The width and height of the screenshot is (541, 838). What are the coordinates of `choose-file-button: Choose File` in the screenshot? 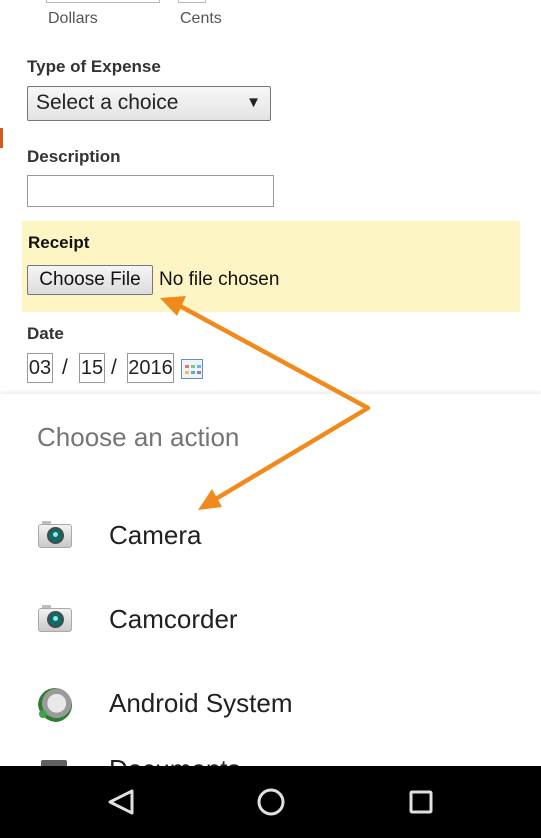 It's located at (90, 280).